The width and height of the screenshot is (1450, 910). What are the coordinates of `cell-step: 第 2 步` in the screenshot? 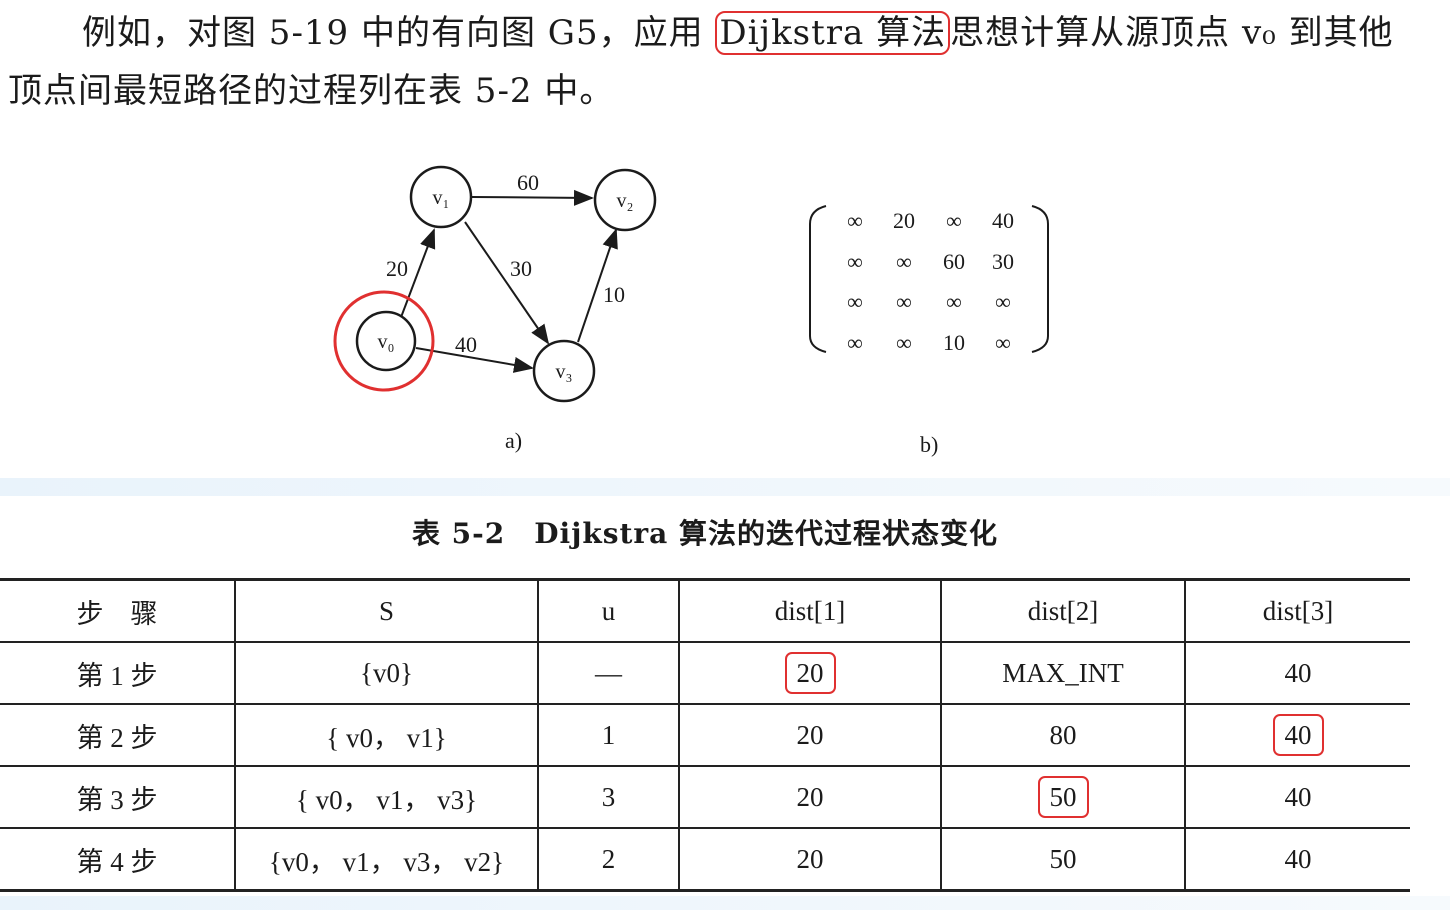 It's located at (117, 735).